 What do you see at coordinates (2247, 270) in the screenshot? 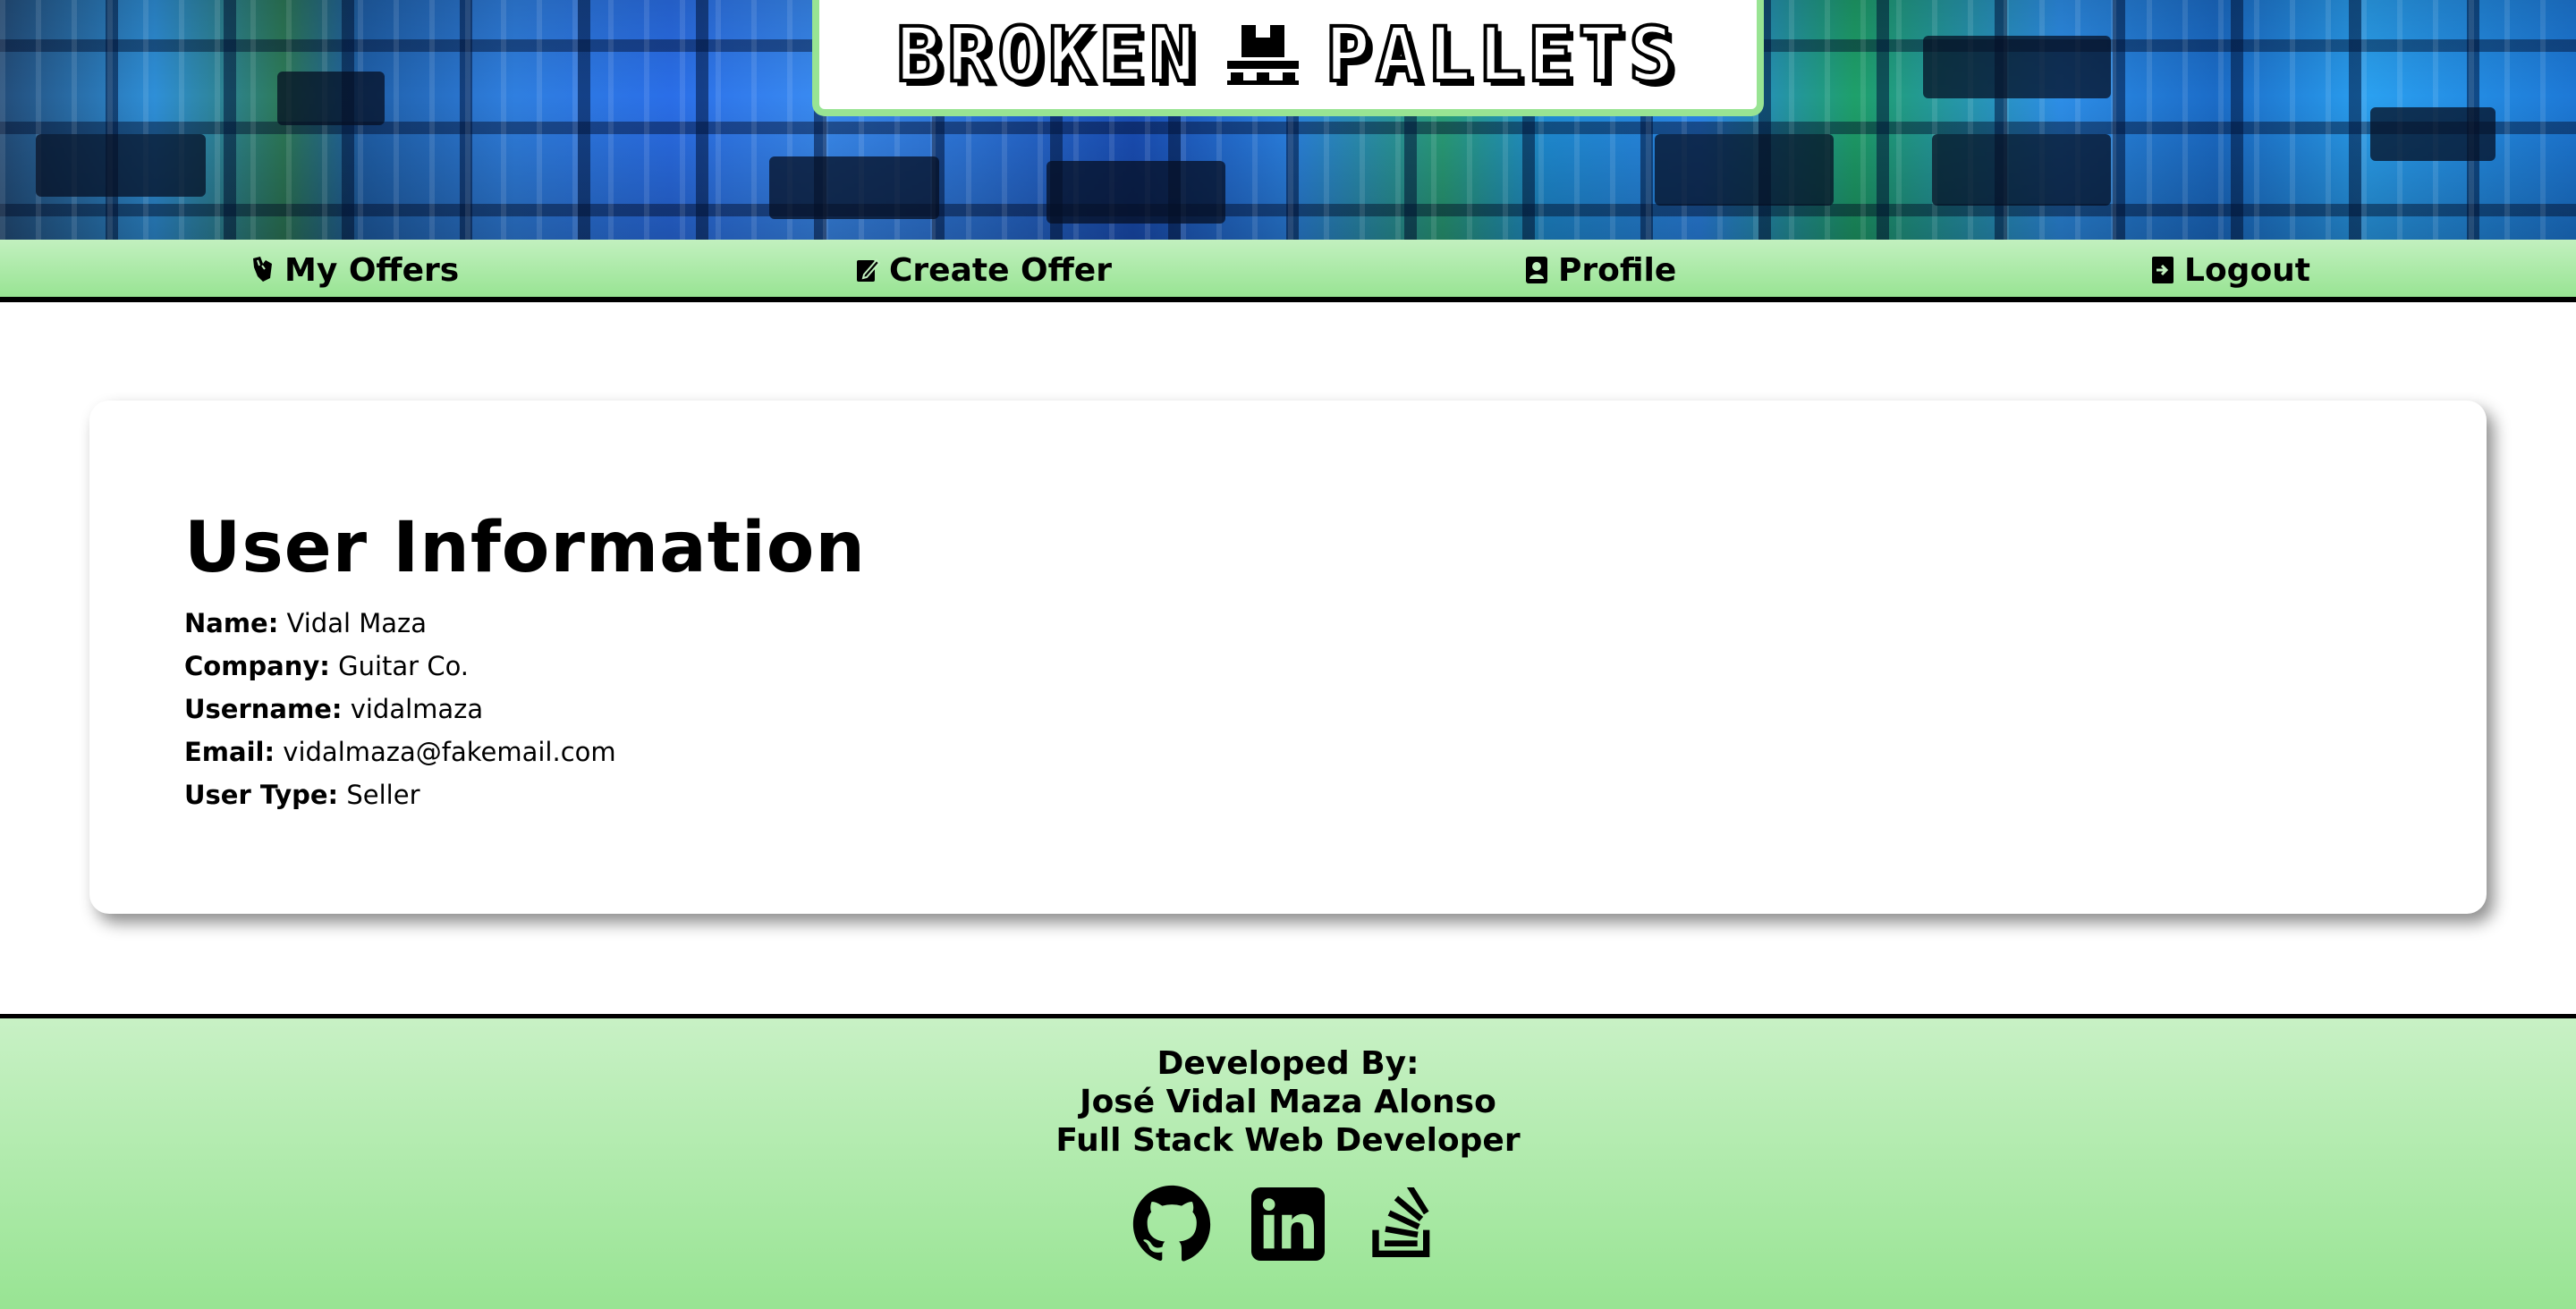
I see `nav-label: Logout` at bounding box center [2247, 270].